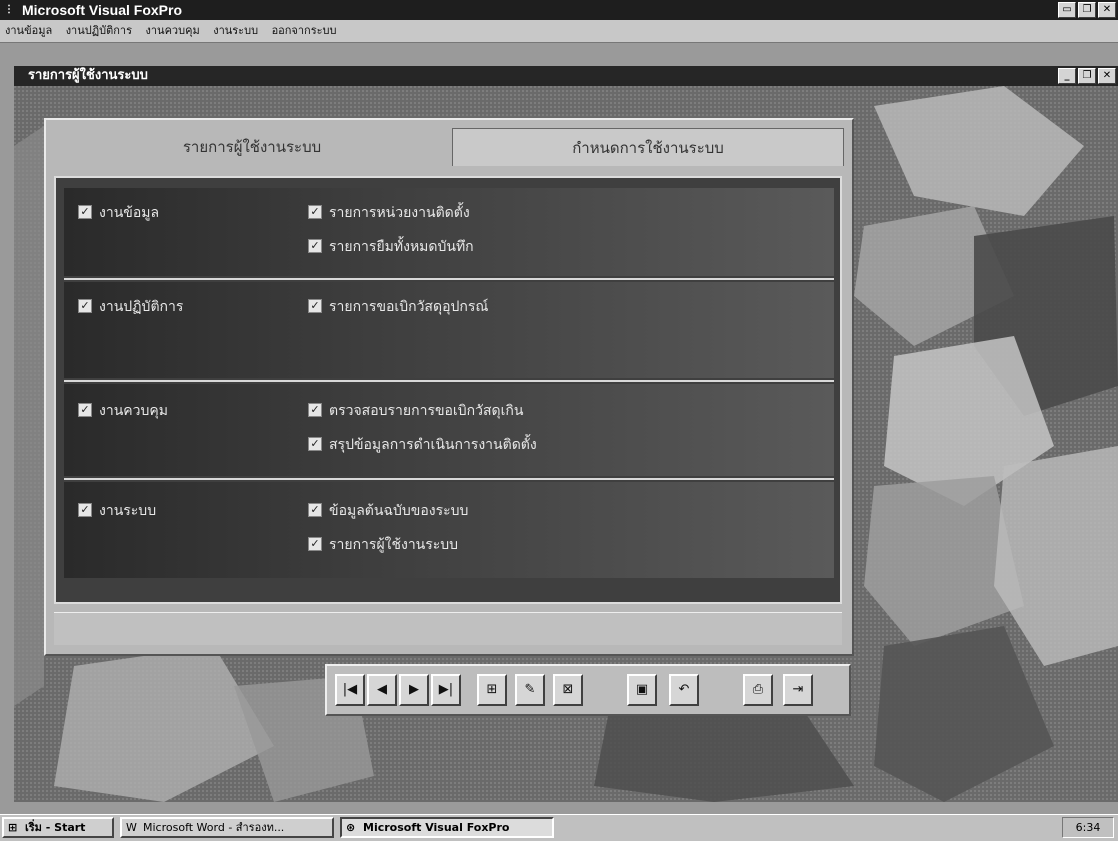 The height and width of the screenshot is (841, 1118). What do you see at coordinates (1107, 76) in the screenshot?
I see `child-close-button: ✕` at bounding box center [1107, 76].